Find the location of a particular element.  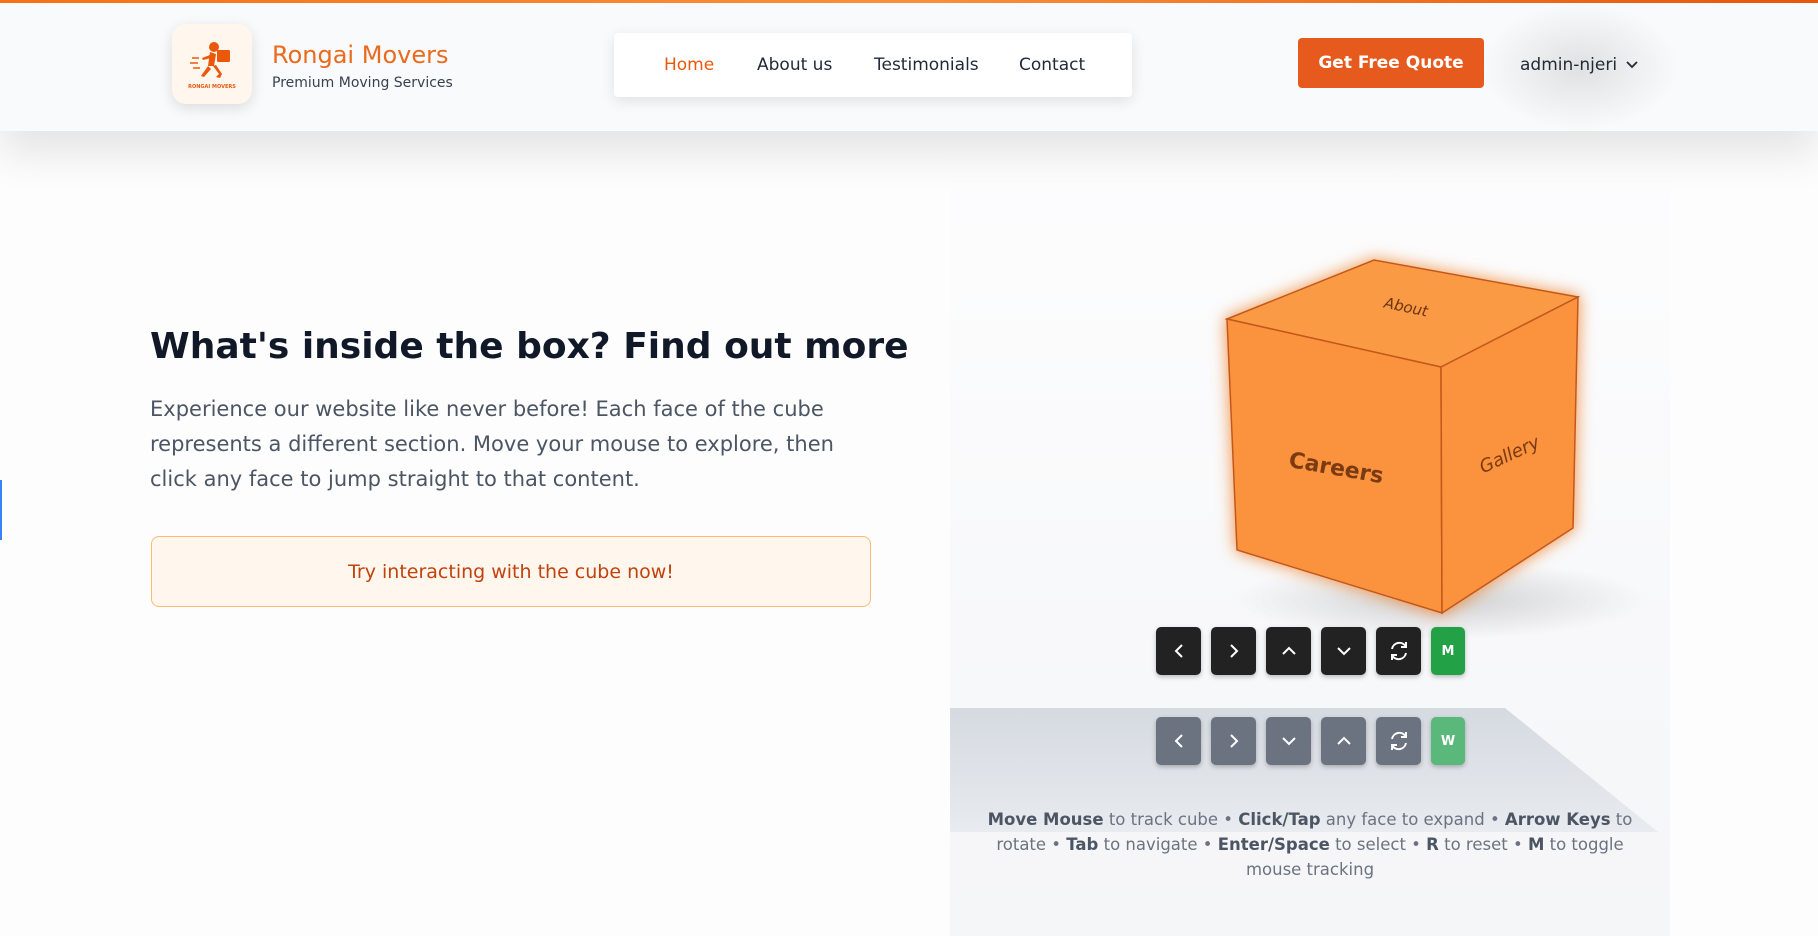

logo: RONGAI MOVERS is located at coordinates (212, 64).